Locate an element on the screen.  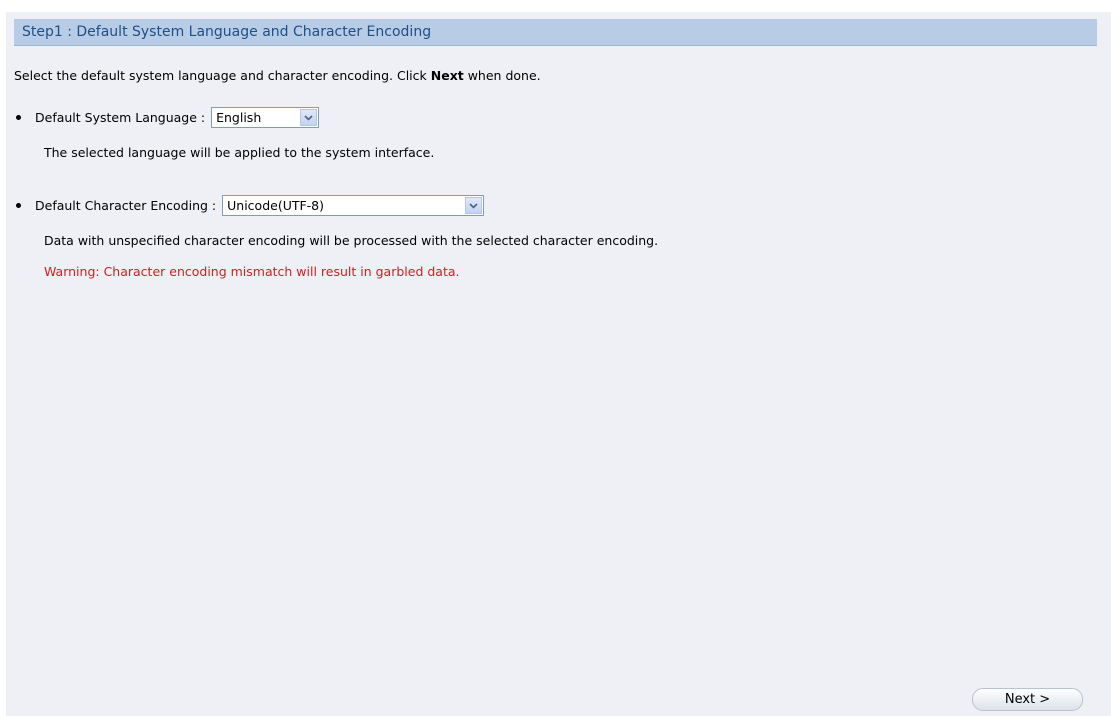
encoding-label: Default Character Encoding : is located at coordinates (126, 205).